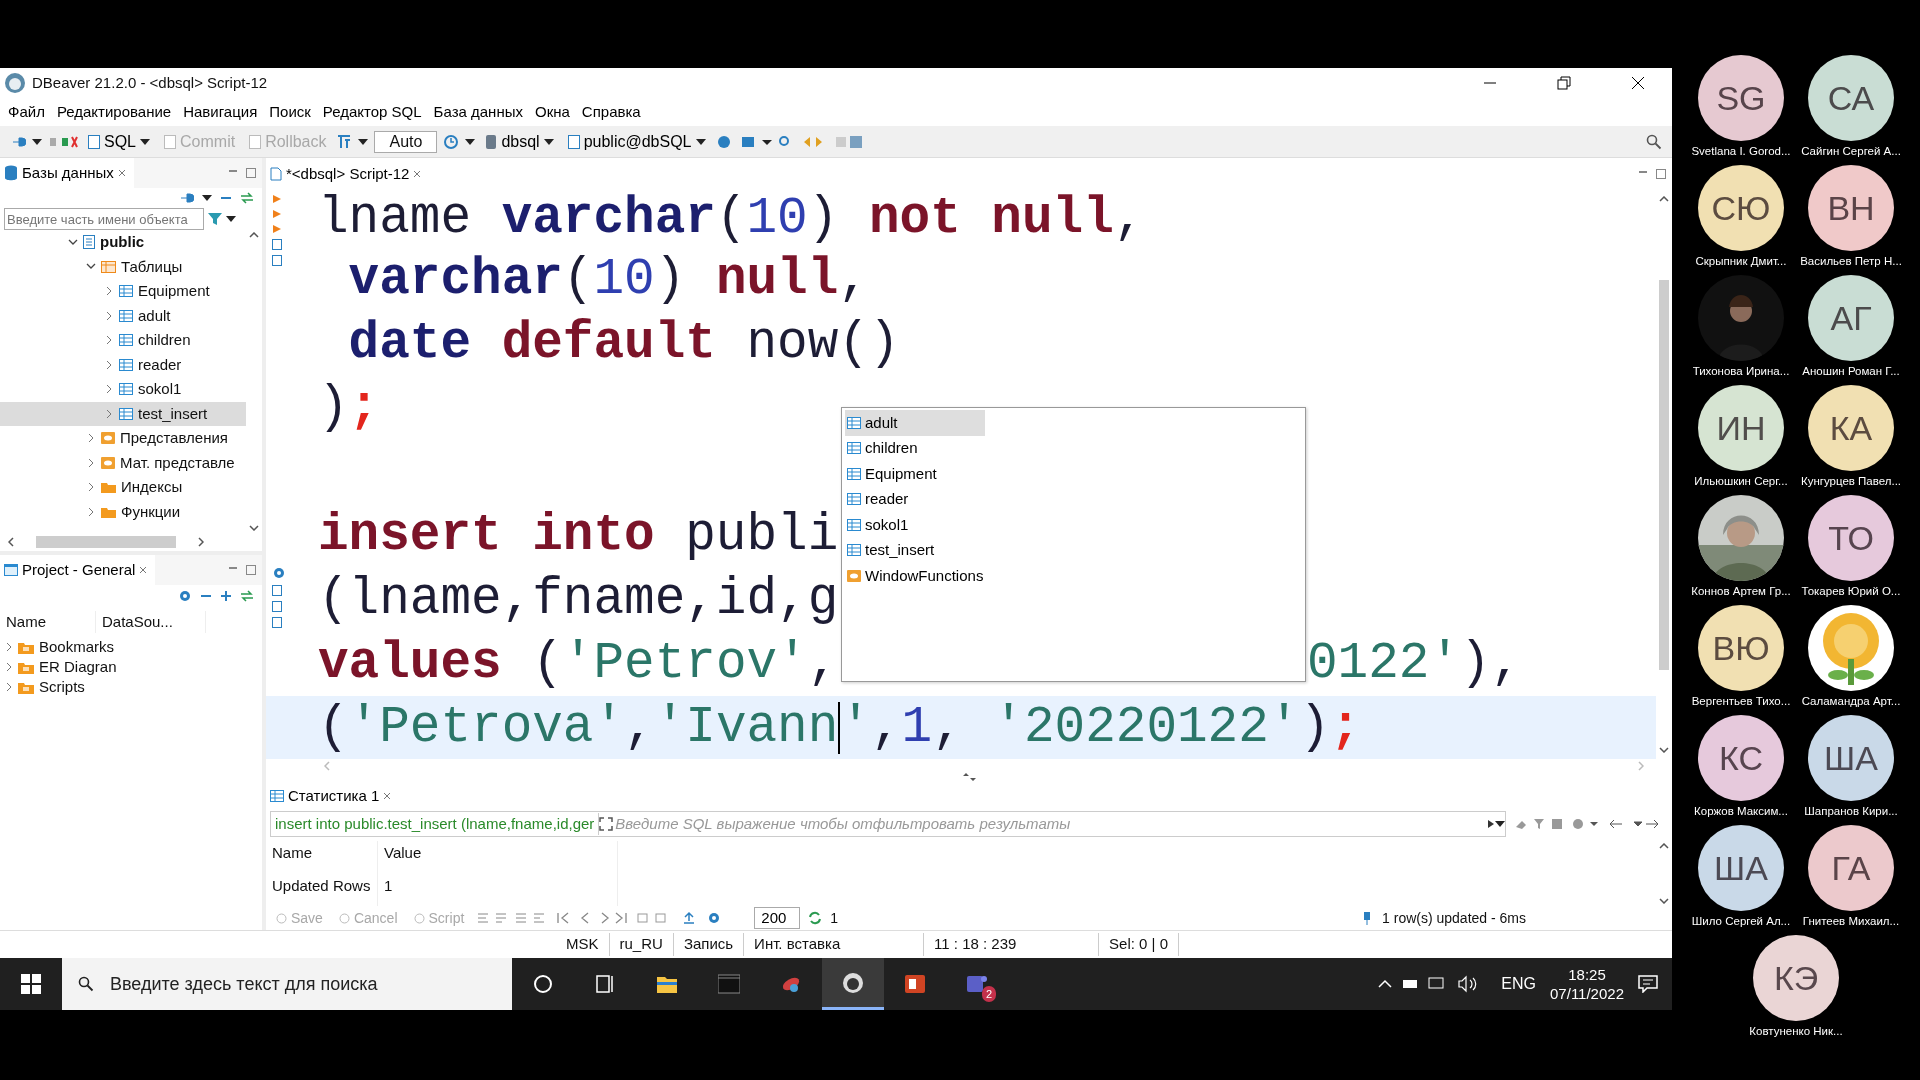 This screenshot has width=1920, height=1080. What do you see at coordinates (123, 487) in the screenshot?
I see `tree-item: Индексы` at bounding box center [123, 487].